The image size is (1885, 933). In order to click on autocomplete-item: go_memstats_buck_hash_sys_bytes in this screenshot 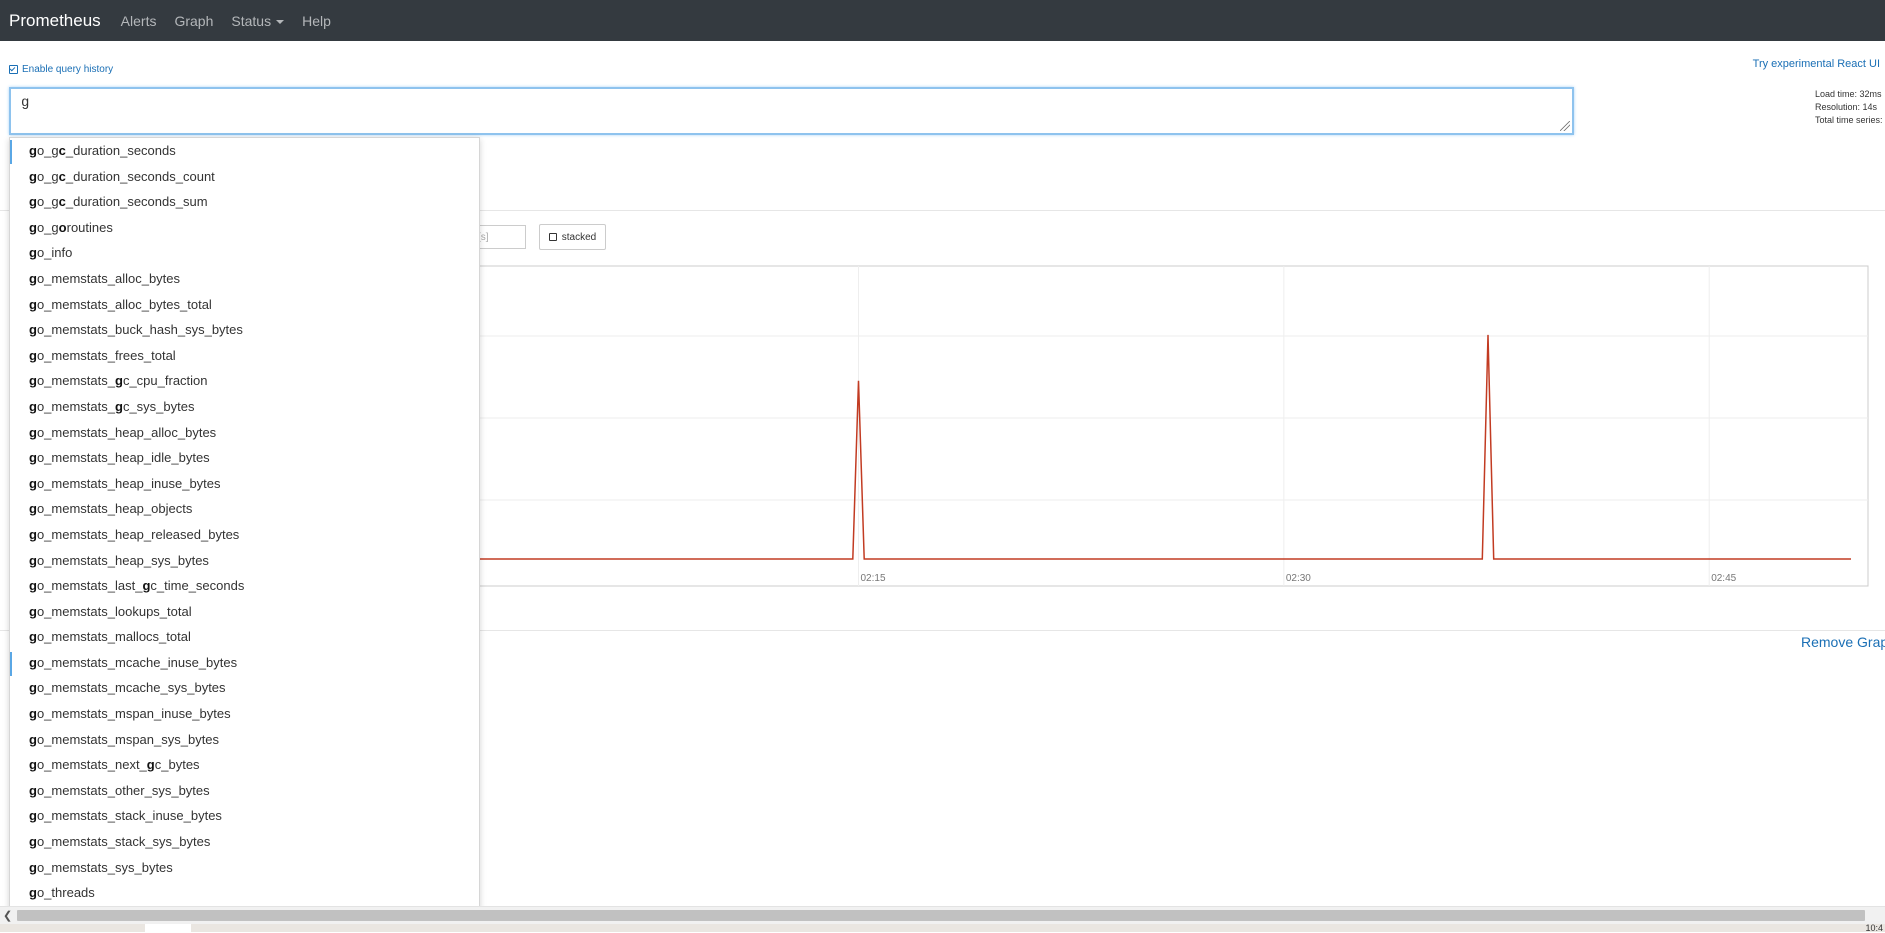, I will do `click(244, 330)`.